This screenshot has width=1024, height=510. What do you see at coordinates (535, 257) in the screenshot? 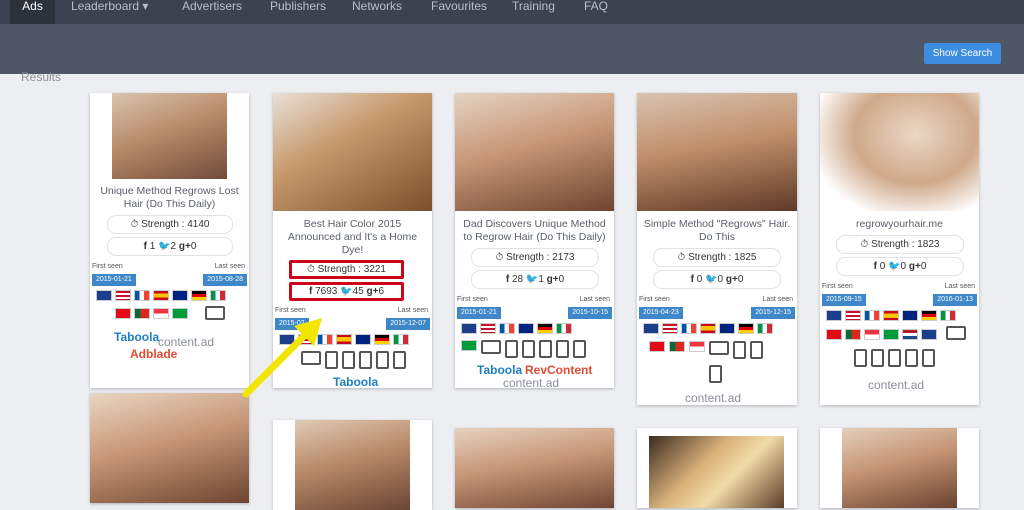
I see `strength-badge: ⏱ Strength : 2173` at bounding box center [535, 257].